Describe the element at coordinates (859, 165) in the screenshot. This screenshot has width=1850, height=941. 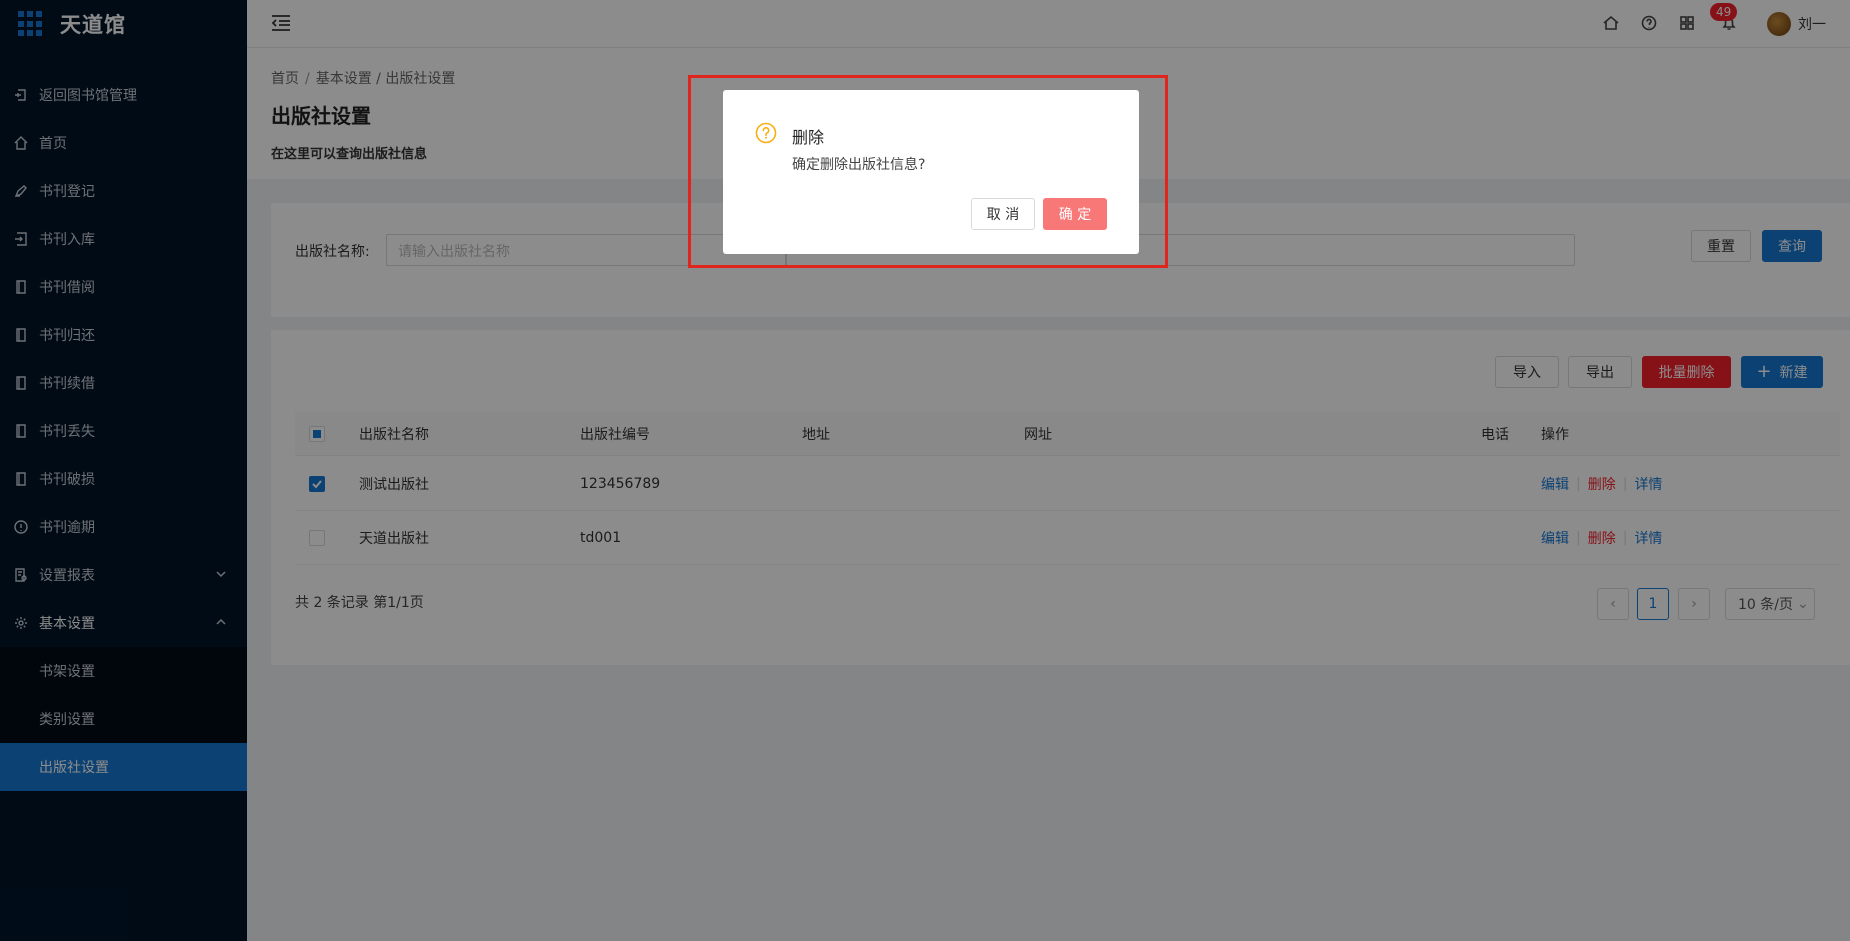
I see `modal-content: 确定删除出版社信息?` at that location.